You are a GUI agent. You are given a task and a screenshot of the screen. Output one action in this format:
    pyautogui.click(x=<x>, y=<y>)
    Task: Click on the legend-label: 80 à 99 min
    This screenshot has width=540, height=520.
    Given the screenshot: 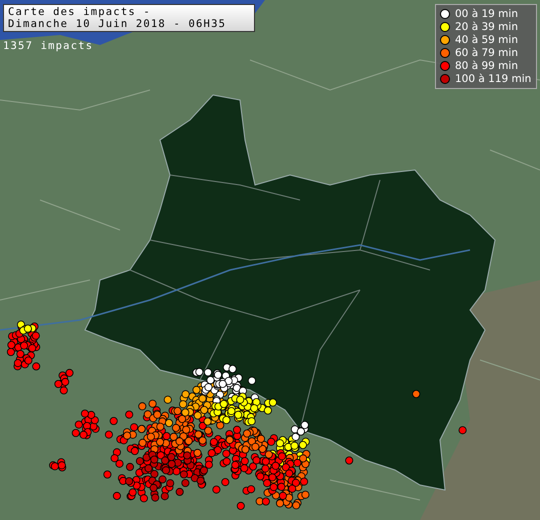 What is the action you would take?
    pyautogui.click(x=486, y=66)
    